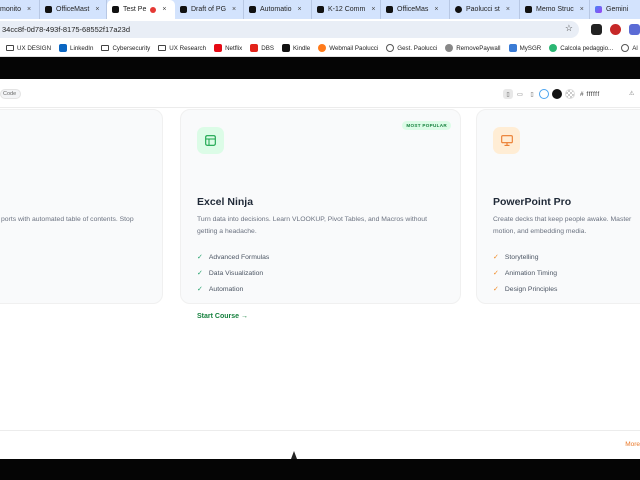 The image size is (640, 480). I want to click on bookmark-label: LinkedIn, so click(82, 48).